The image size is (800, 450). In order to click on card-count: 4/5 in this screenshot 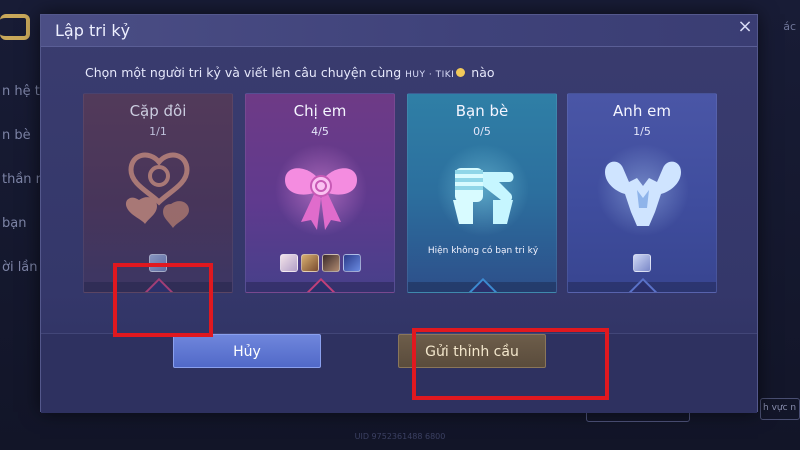, I will do `click(320, 131)`.